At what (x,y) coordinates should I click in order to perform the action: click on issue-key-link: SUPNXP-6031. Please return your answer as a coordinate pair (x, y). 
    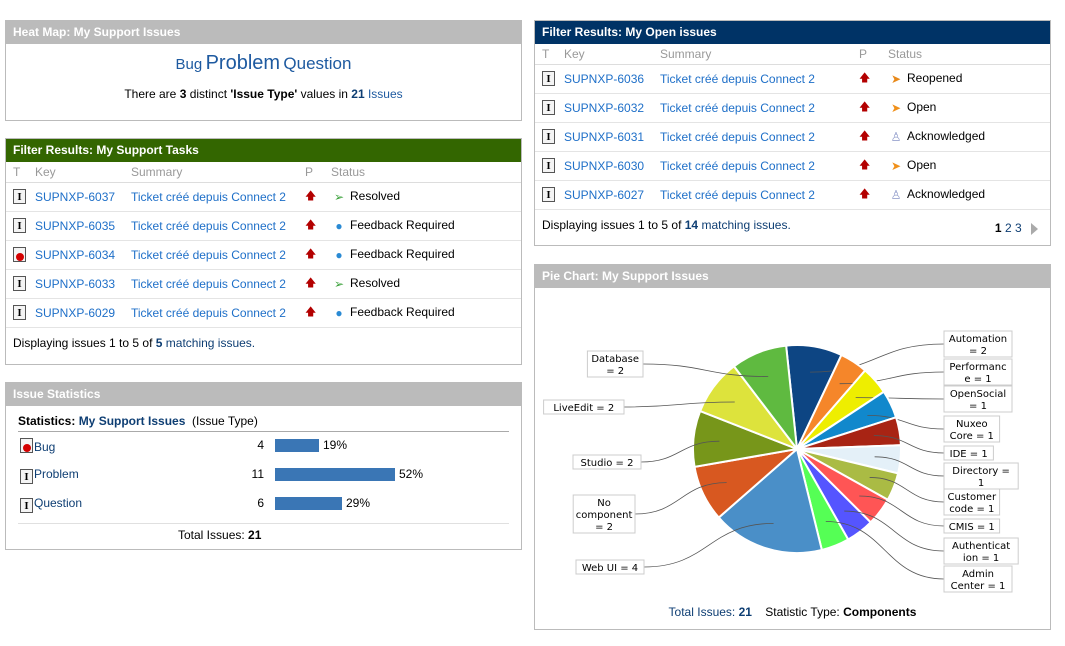
    Looking at the image, I should click on (604, 137).